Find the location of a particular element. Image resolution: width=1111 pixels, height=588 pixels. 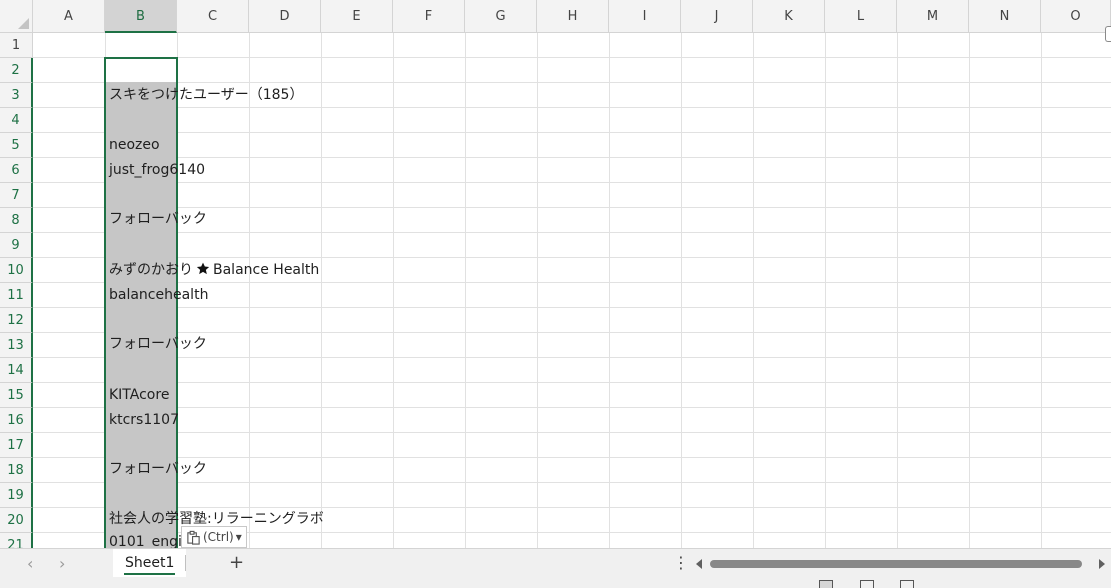

cell-b10-name: みずのかおり is located at coordinates (151, 270).